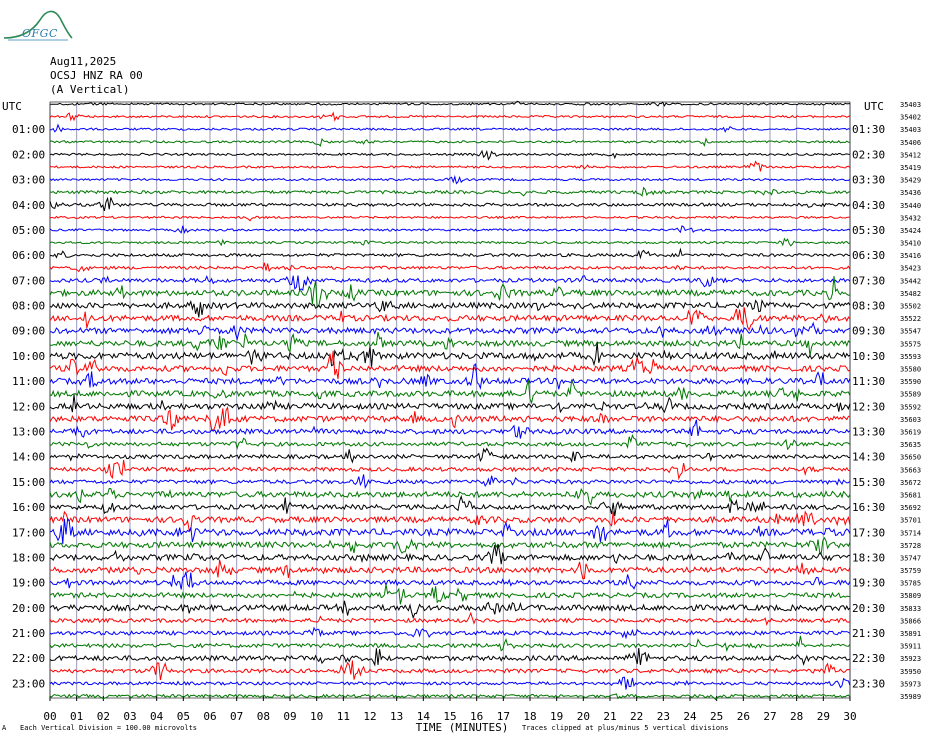 The height and width of the screenshot is (744, 930). I want to click on trace-count-label: 35440, so click(910, 206).